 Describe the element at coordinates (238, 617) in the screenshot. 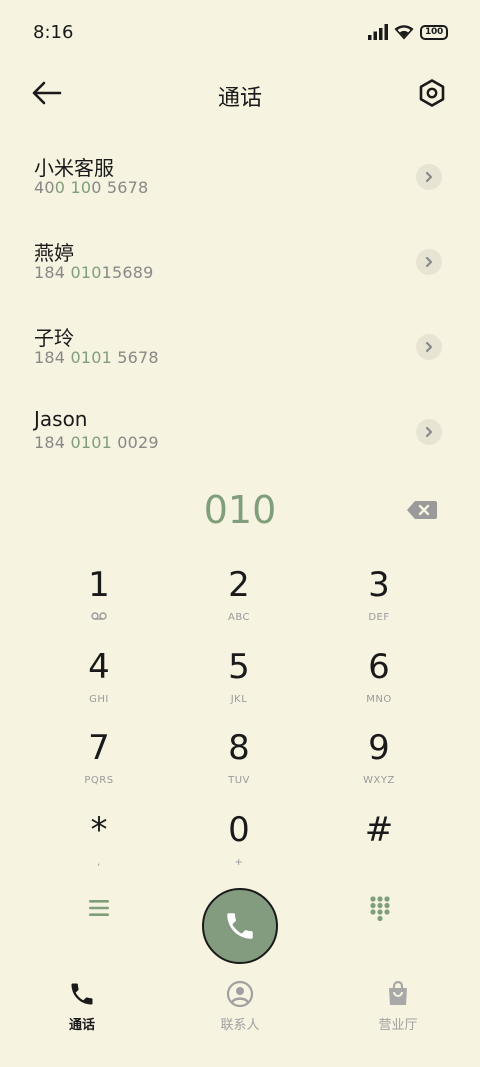

I see `key-letters: ABC` at that location.